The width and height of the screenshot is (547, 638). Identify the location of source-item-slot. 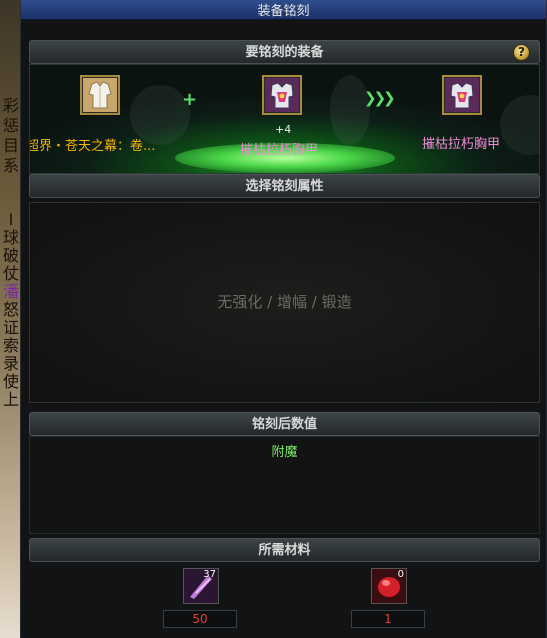
(100, 95).